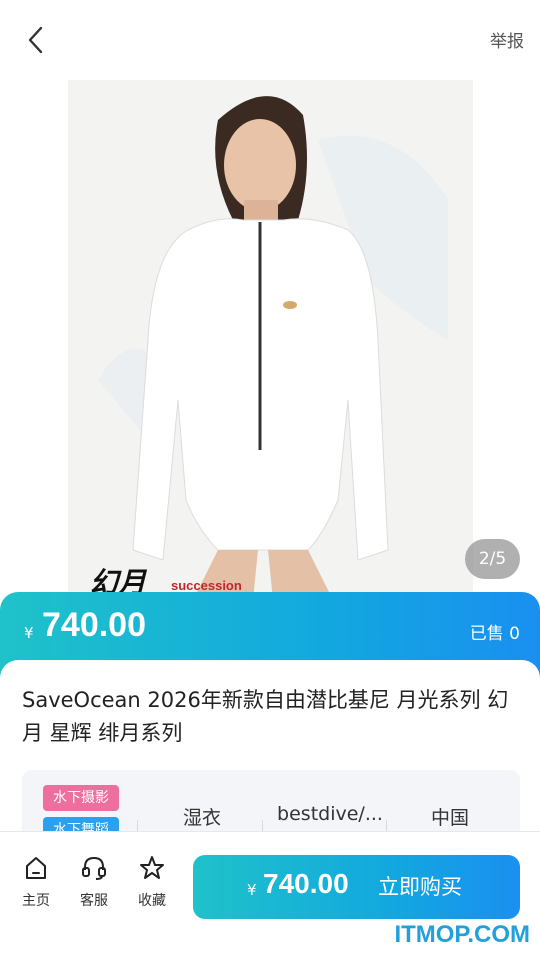  I want to click on site-watermark: ITMOP.COM, so click(462, 934).